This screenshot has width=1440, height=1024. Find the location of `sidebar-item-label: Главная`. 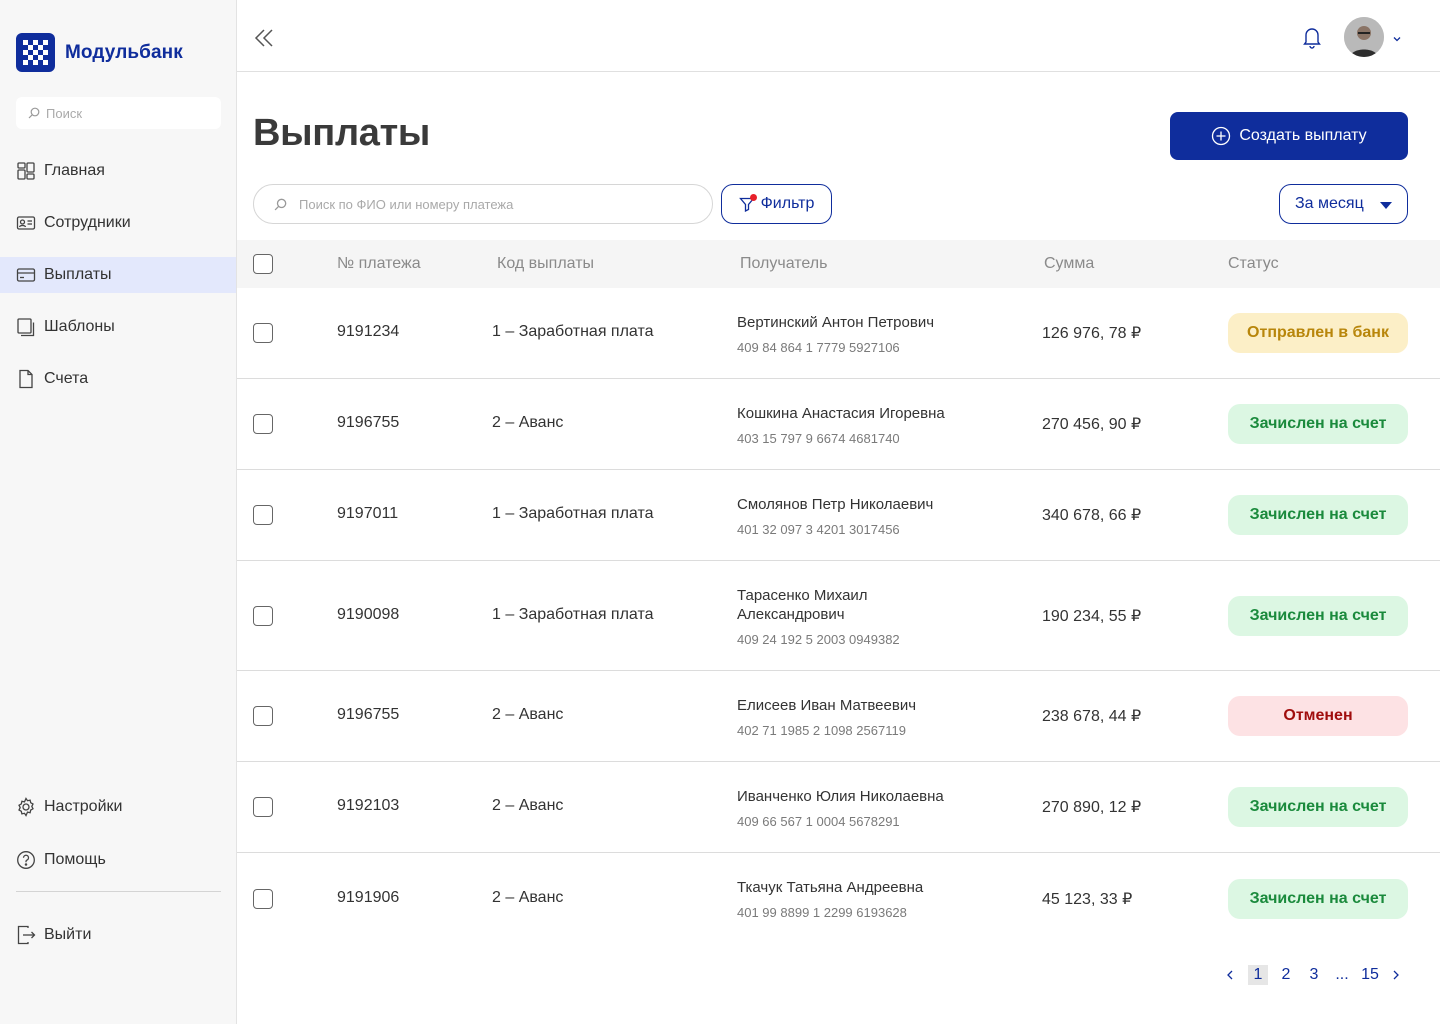

sidebar-item-label: Главная is located at coordinates (74, 170).